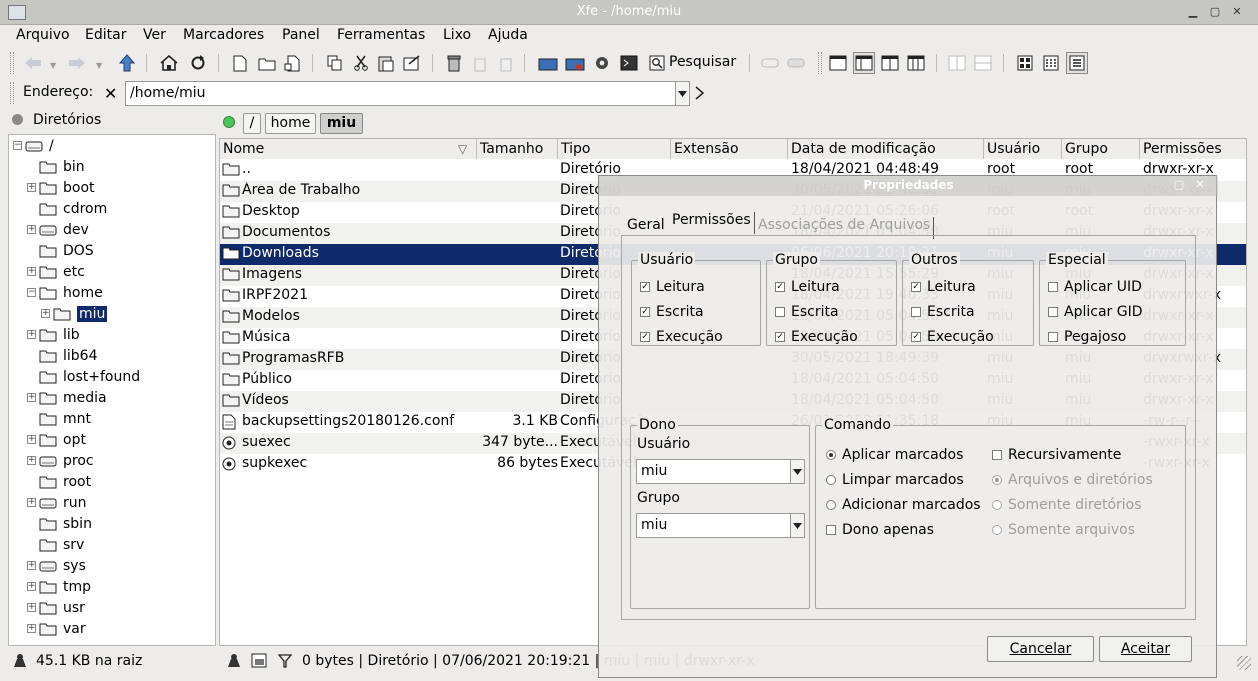  Describe the element at coordinates (796, 63) in the screenshot. I see `unlink-disabled-icon` at that location.